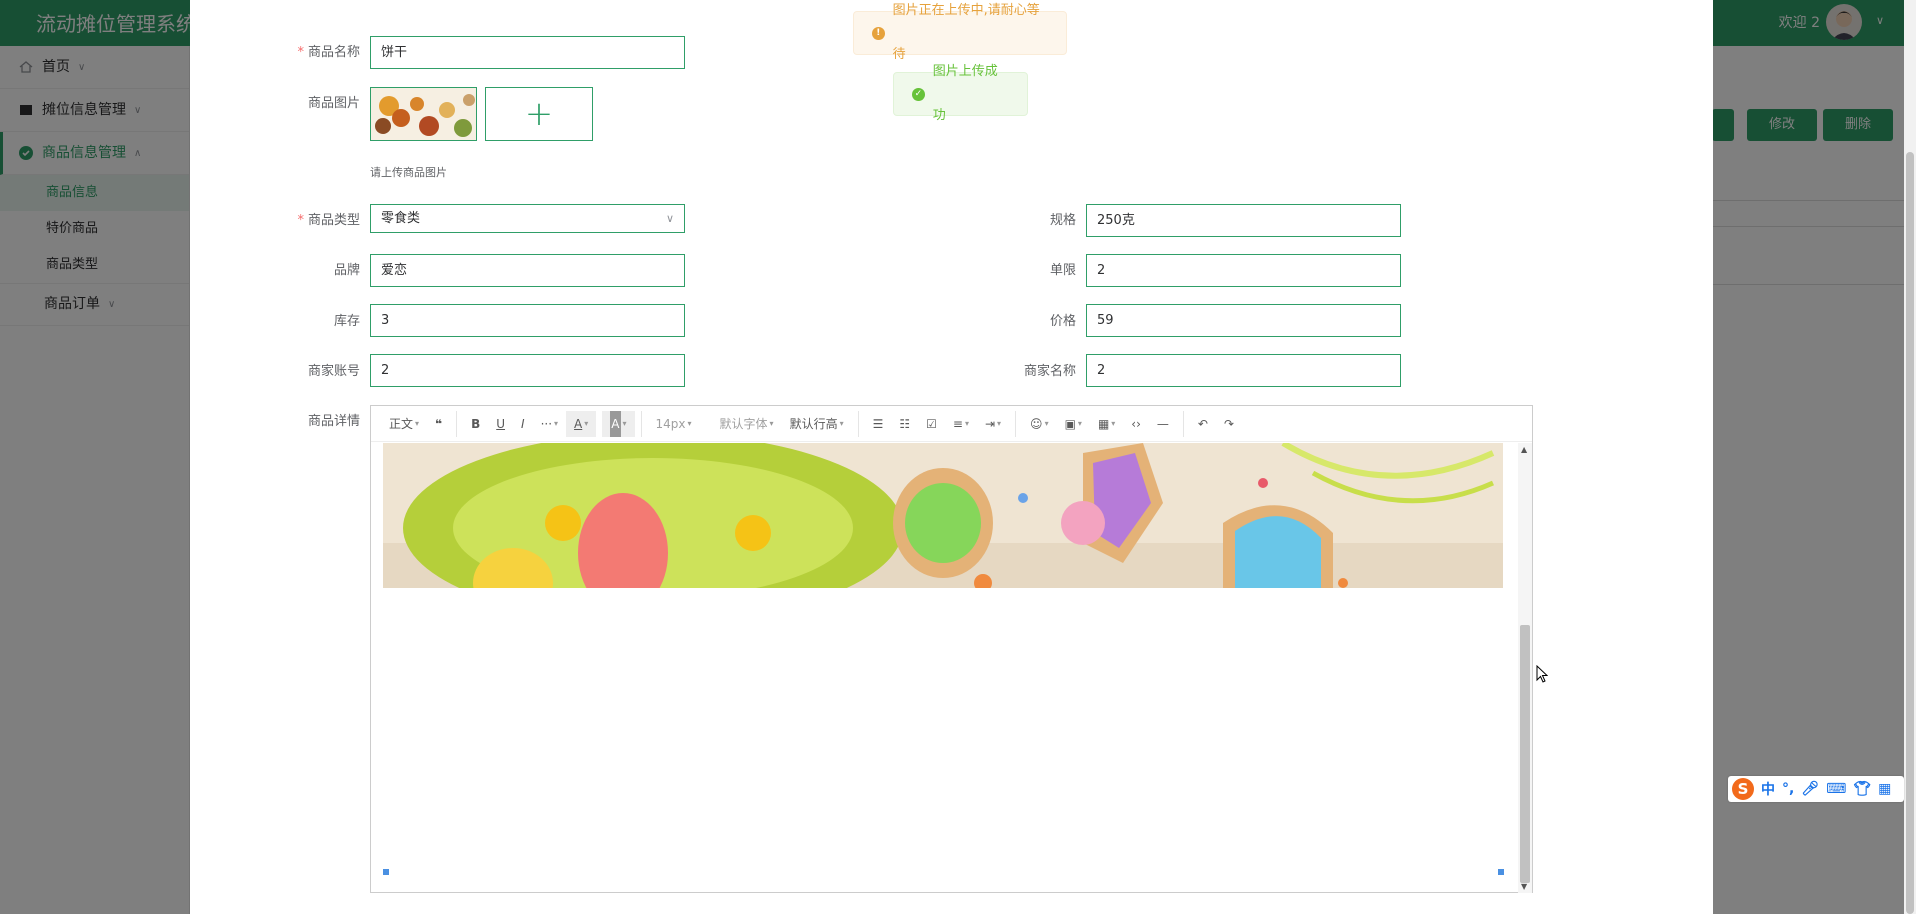  What do you see at coordinates (918, 94) in the screenshot?
I see `success-icon: ✓` at bounding box center [918, 94].